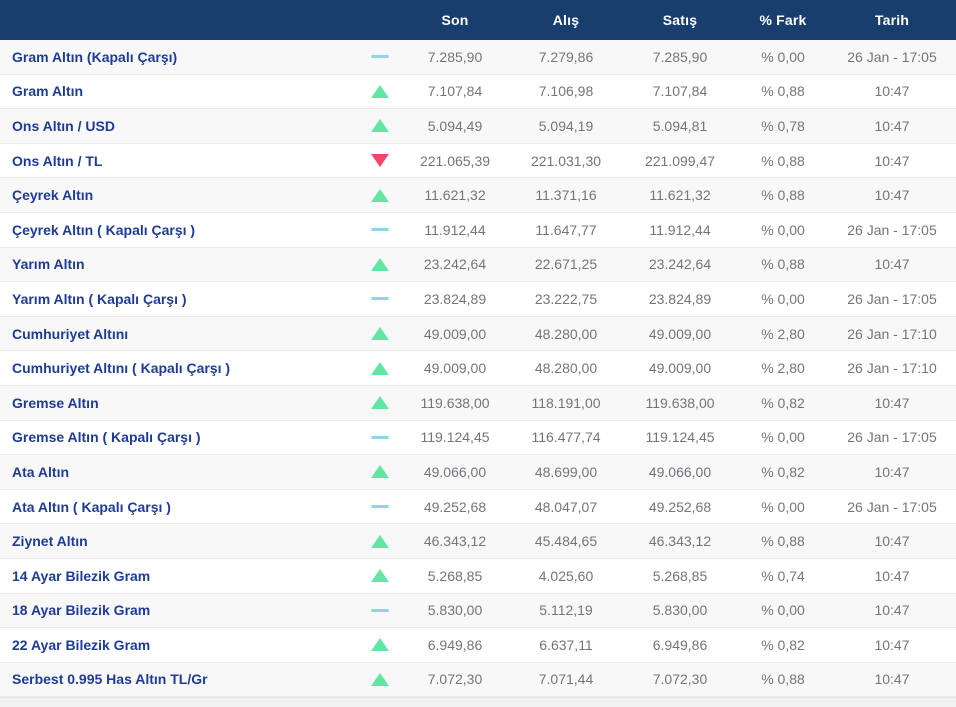 The width and height of the screenshot is (956, 707). What do you see at coordinates (566, 91) in the screenshot?
I see `alis-value: 7.106,98` at bounding box center [566, 91].